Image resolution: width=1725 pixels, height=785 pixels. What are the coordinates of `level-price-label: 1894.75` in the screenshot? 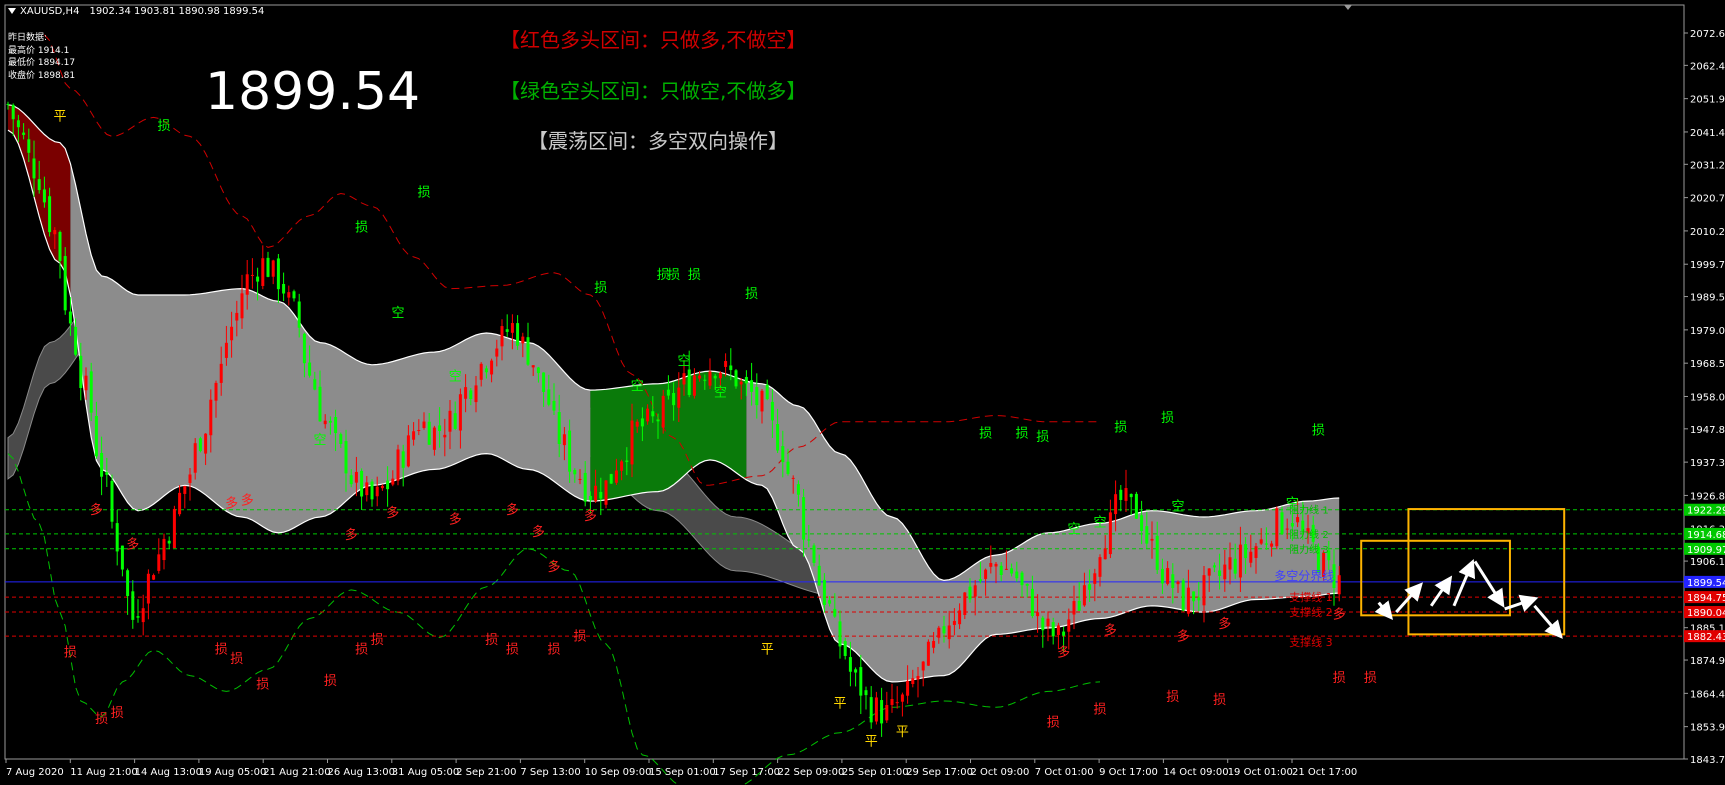 It's located at (1706, 598).